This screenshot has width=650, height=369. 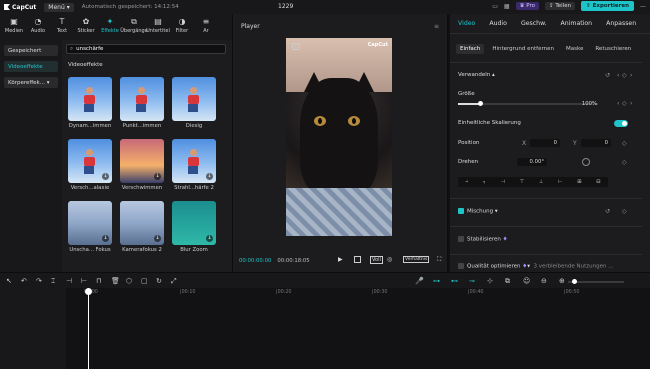 I want to click on video-preview: AI CapCut, so click(x=339, y=137).